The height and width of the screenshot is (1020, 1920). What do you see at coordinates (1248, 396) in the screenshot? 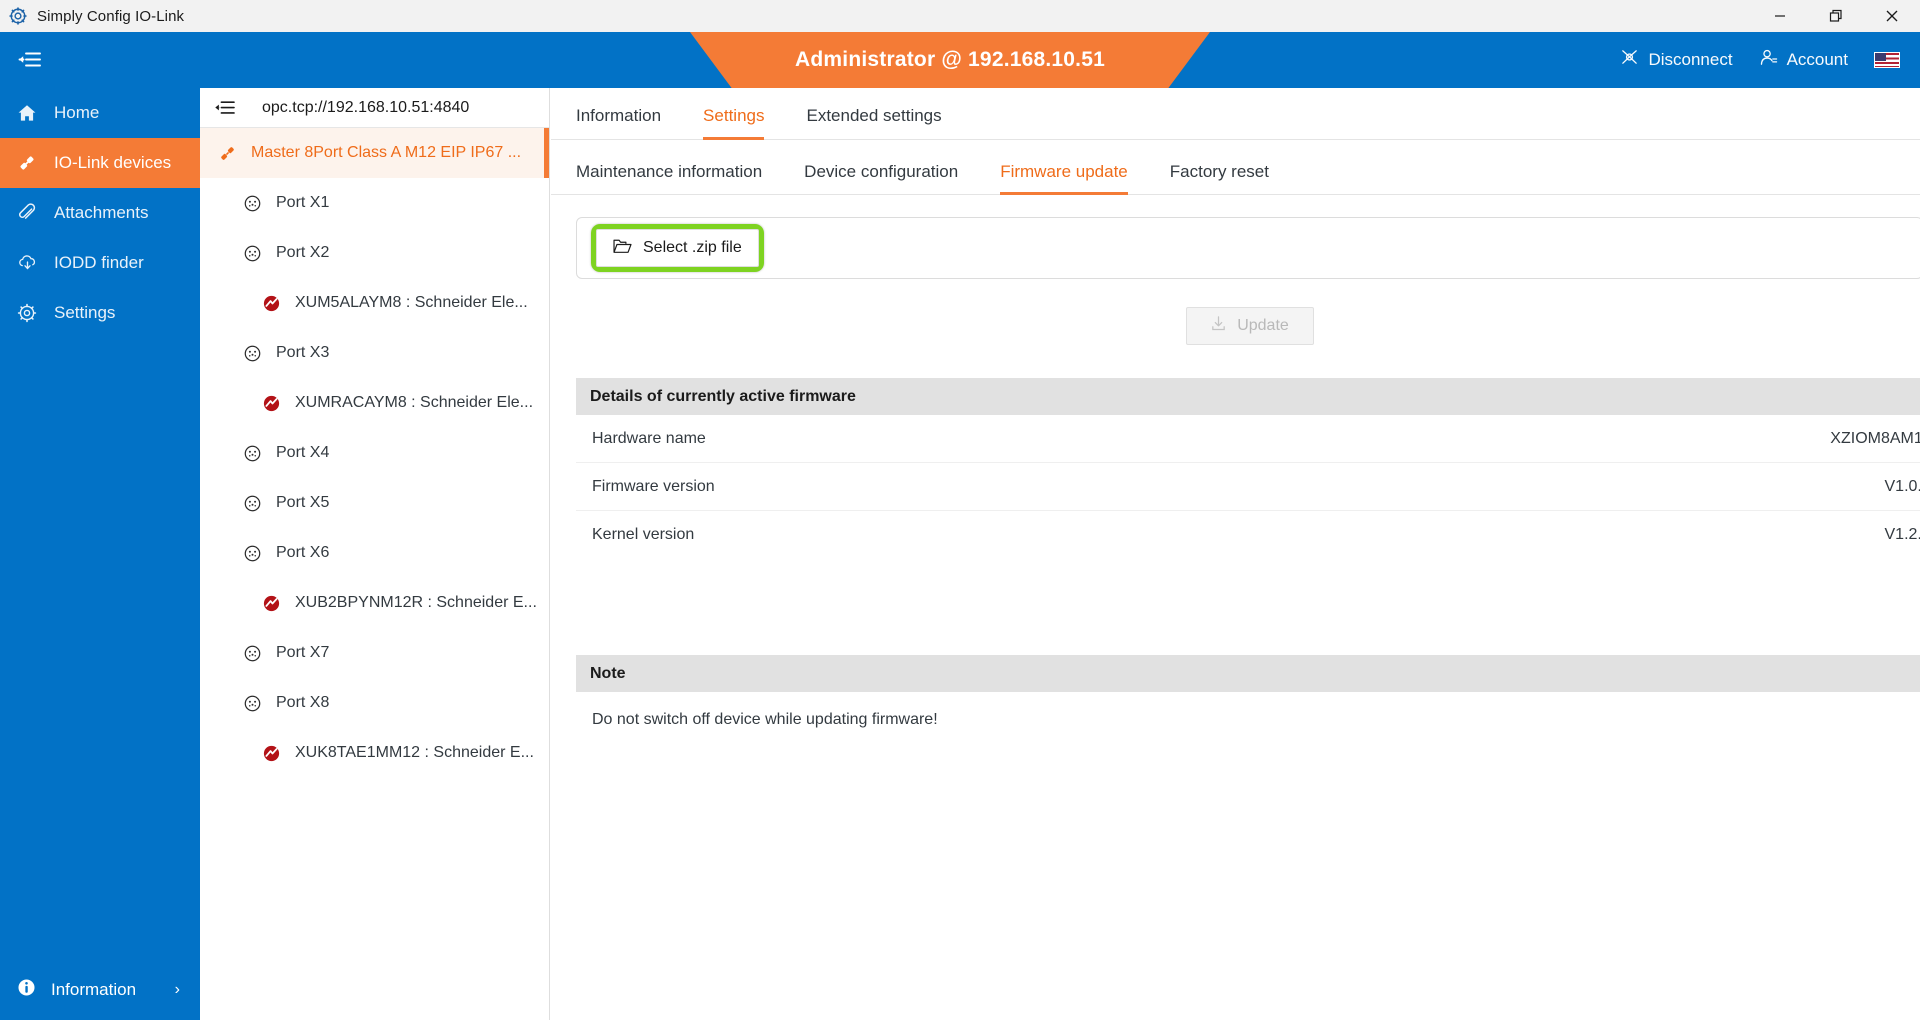
I see `firmware-details-title: Details of currently active firmware` at bounding box center [1248, 396].